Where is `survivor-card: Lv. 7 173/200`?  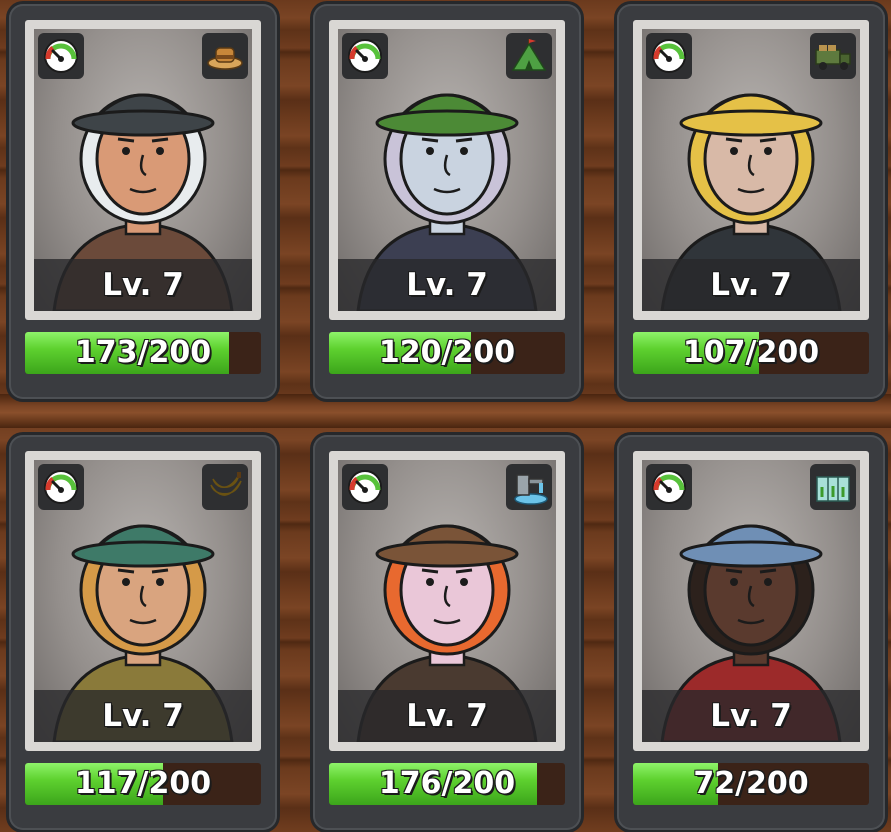 survivor-card: Lv. 7 173/200 is located at coordinates (143, 201).